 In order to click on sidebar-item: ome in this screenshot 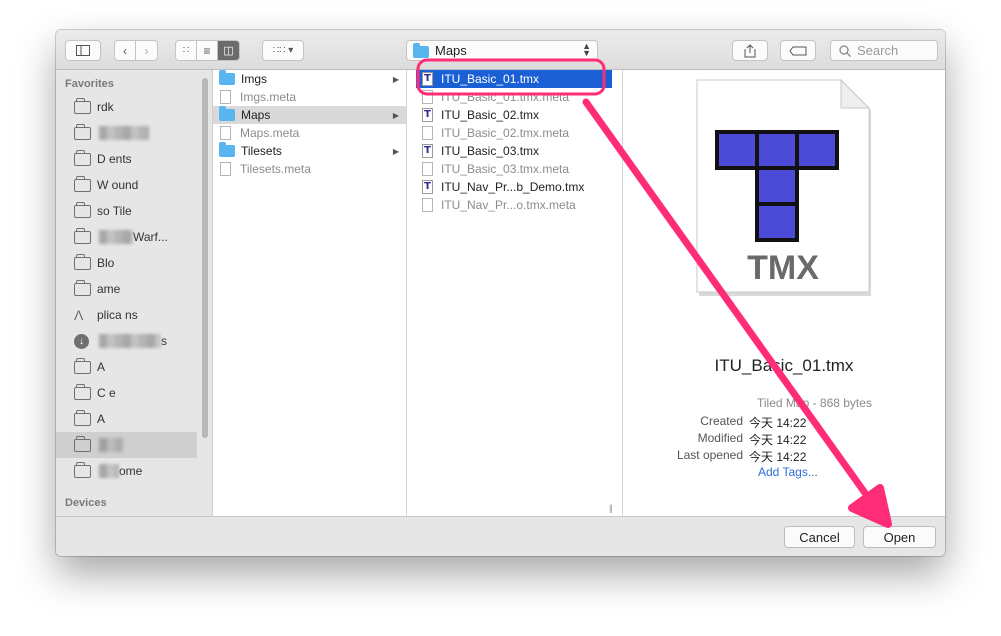, I will do `click(126, 471)`.